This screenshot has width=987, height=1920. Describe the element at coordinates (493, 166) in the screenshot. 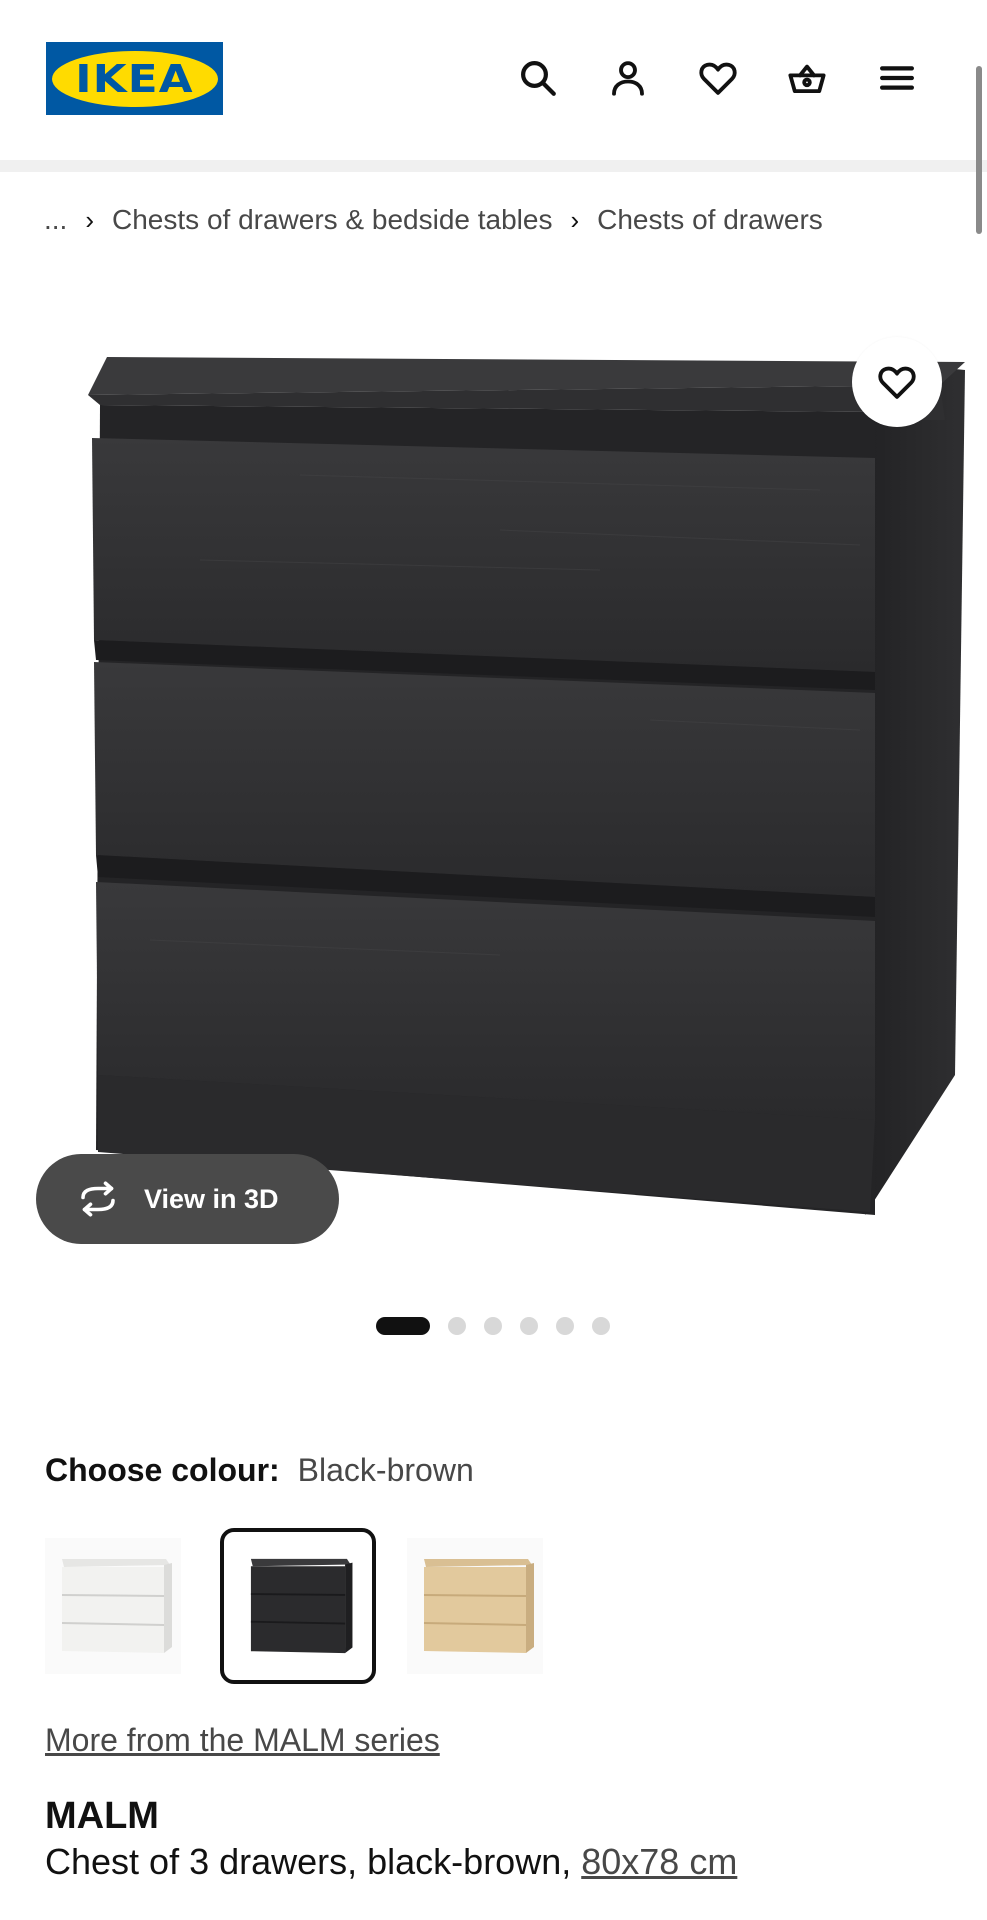

I see `header-divider` at that location.